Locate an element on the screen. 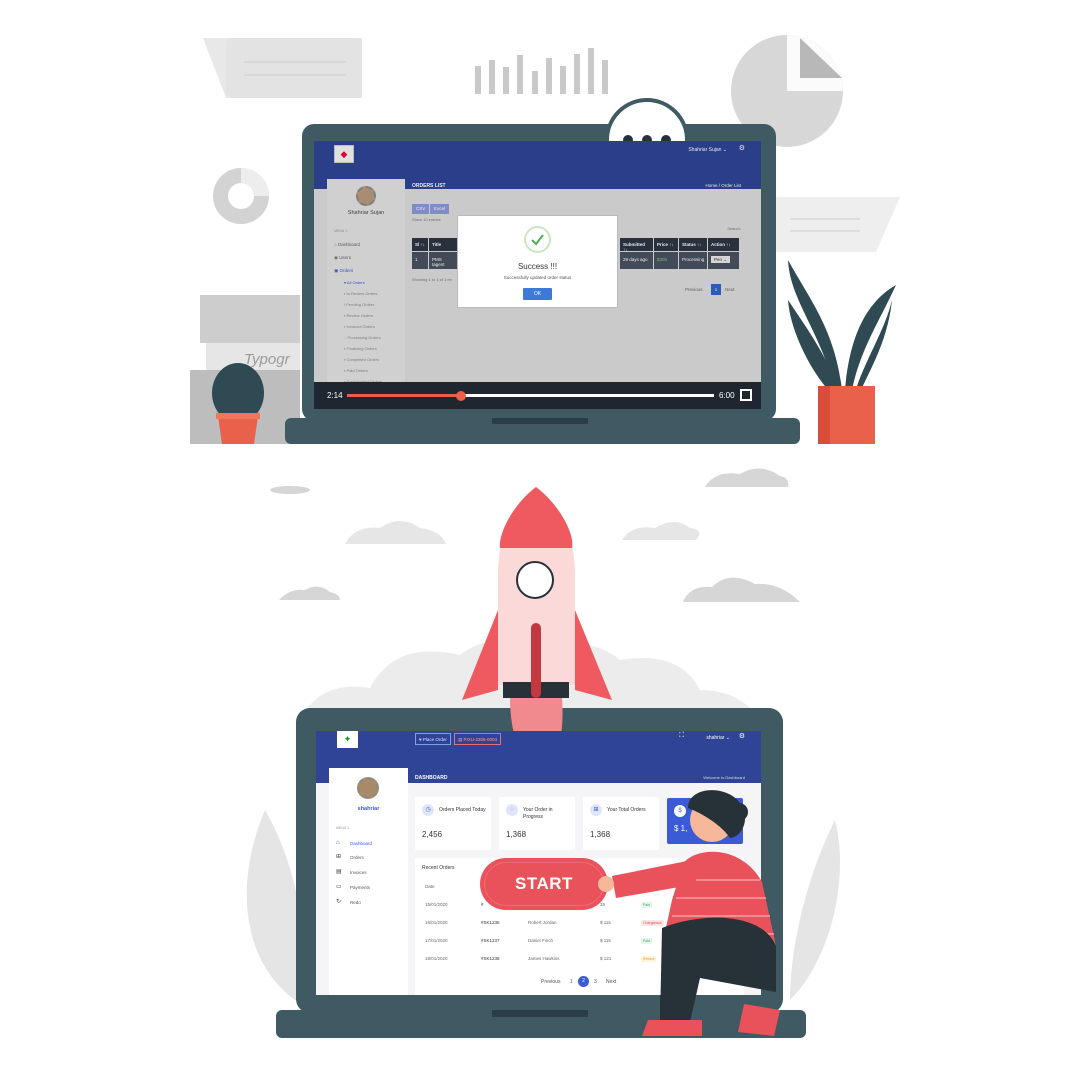 The image size is (1080, 1080). status-badge: Refund is located at coordinates (649, 959).